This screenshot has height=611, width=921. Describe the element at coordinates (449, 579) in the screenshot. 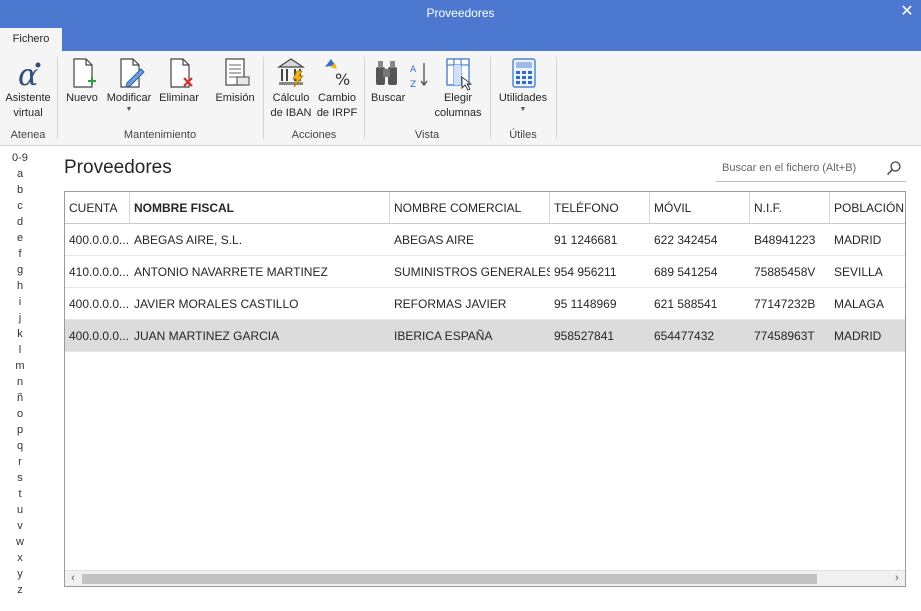

I see `scrollbar-thumb` at that location.